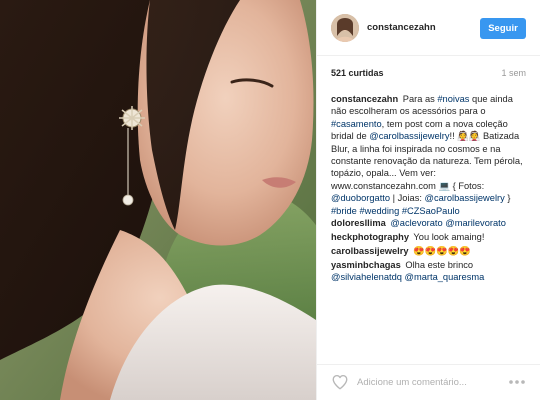 This screenshot has width=540, height=400. What do you see at coordinates (453, 99) in the screenshot?
I see `hashtag-link: #noivas` at bounding box center [453, 99].